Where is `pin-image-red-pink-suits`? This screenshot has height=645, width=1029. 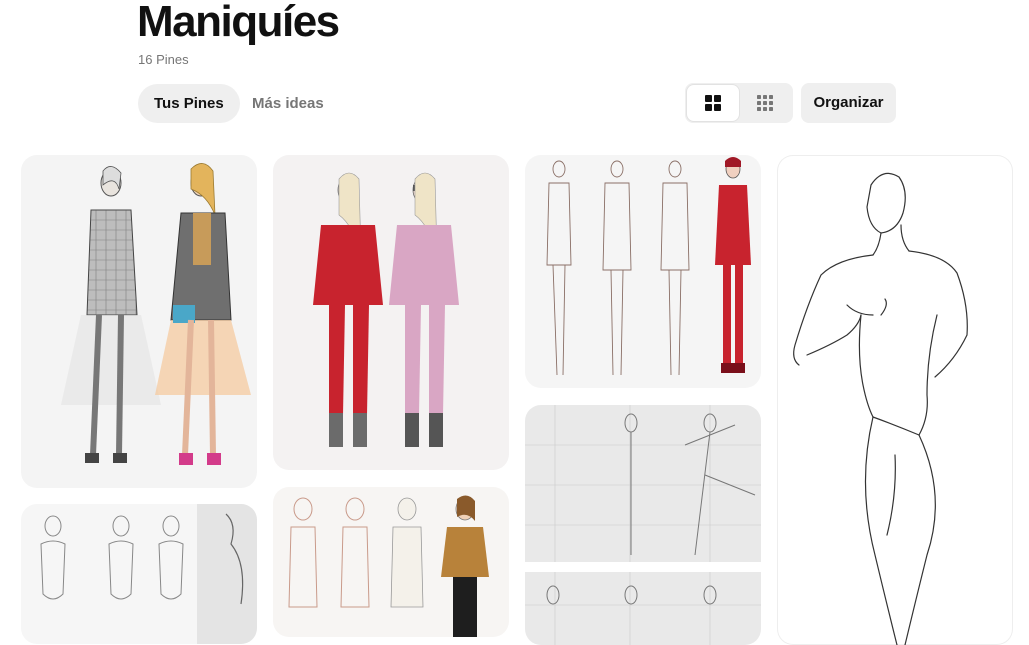
pin-image-red-pink-suits is located at coordinates (386, 309).